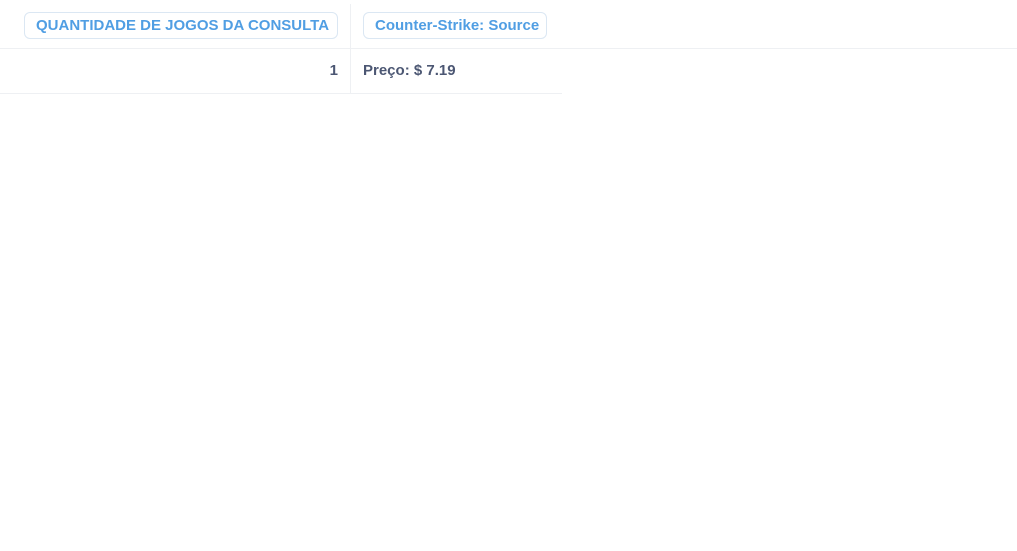 Image resolution: width=1017 pixels, height=551 pixels. Describe the element at coordinates (455, 25) in the screenshot. I see `column-header-counter-strike-source: Counter-Strike: Source` at that location.